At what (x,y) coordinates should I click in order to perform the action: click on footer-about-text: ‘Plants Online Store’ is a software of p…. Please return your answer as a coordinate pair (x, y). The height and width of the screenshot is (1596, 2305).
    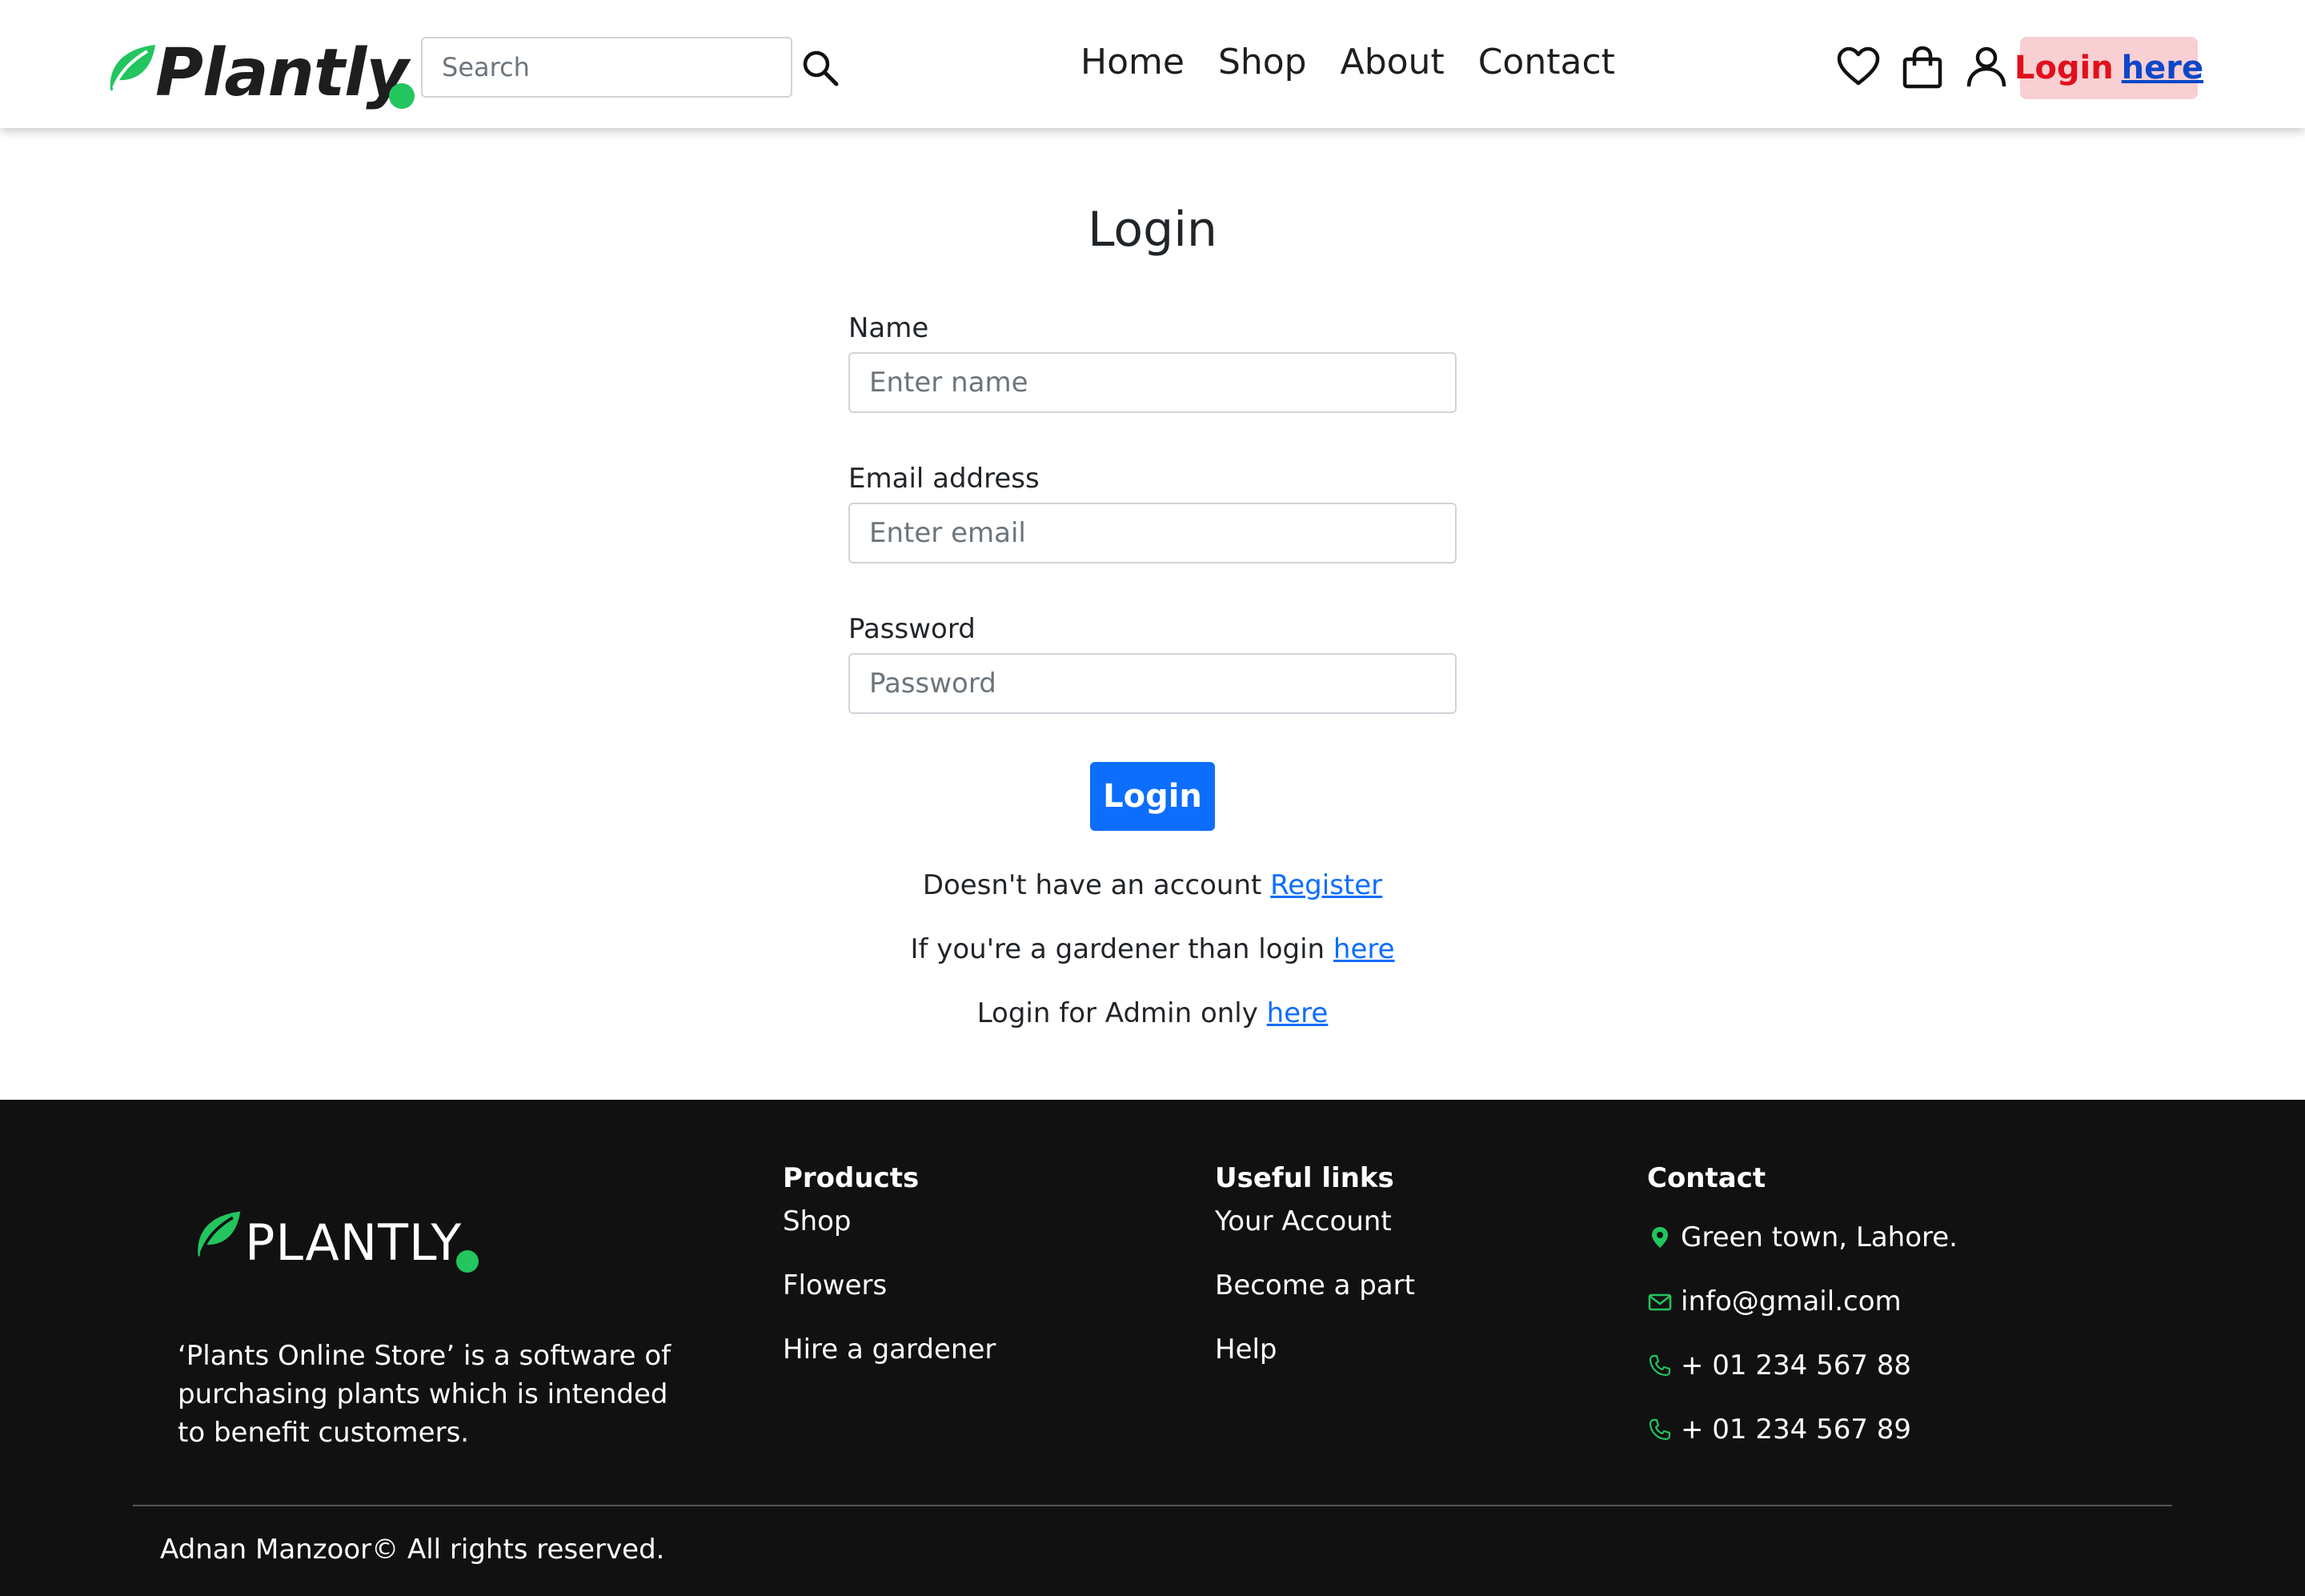
    Looking at the image, I should click on (424, 1394).